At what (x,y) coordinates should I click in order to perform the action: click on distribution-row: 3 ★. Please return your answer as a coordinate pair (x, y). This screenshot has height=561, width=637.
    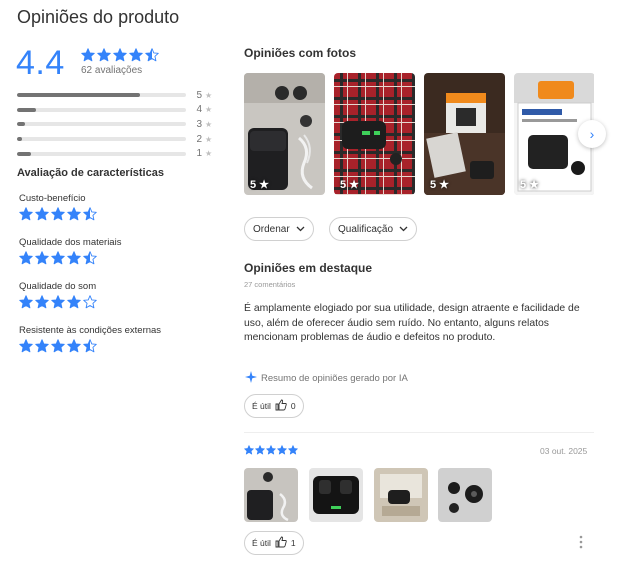
    Looking at the image, I should click on (117, 124).